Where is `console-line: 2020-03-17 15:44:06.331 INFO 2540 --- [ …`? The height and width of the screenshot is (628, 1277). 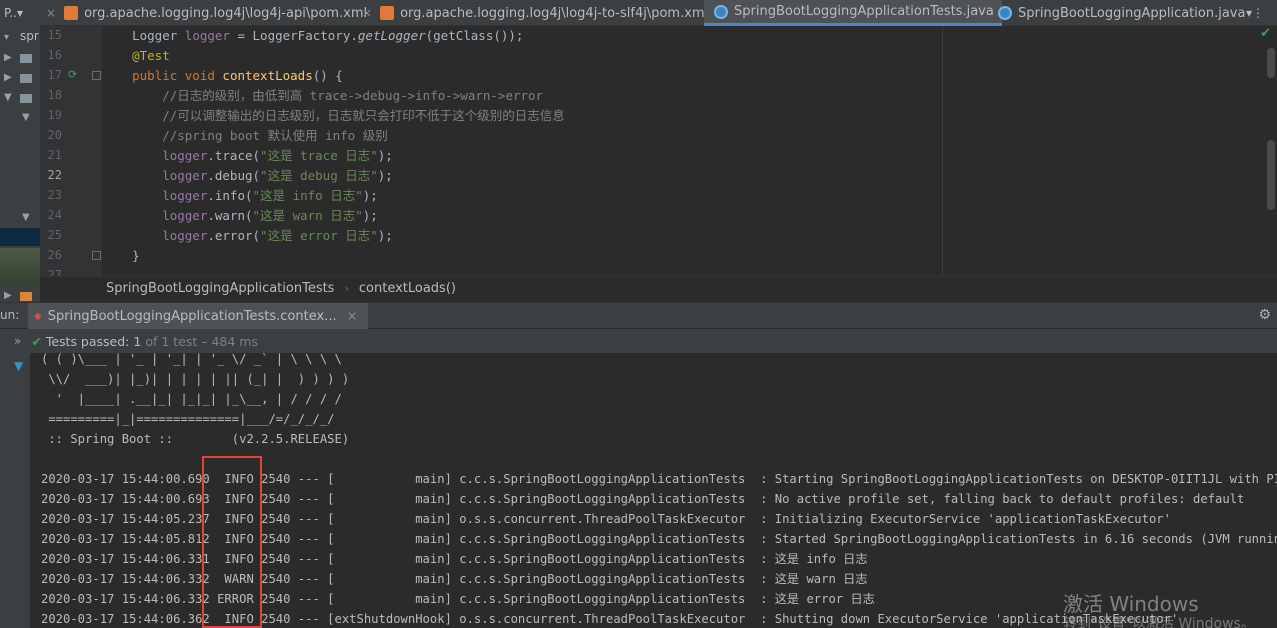 console-line: 2020-03-17 15:44:06.331 INFO 2540 --- [ … is located at coordinates (454, 559).